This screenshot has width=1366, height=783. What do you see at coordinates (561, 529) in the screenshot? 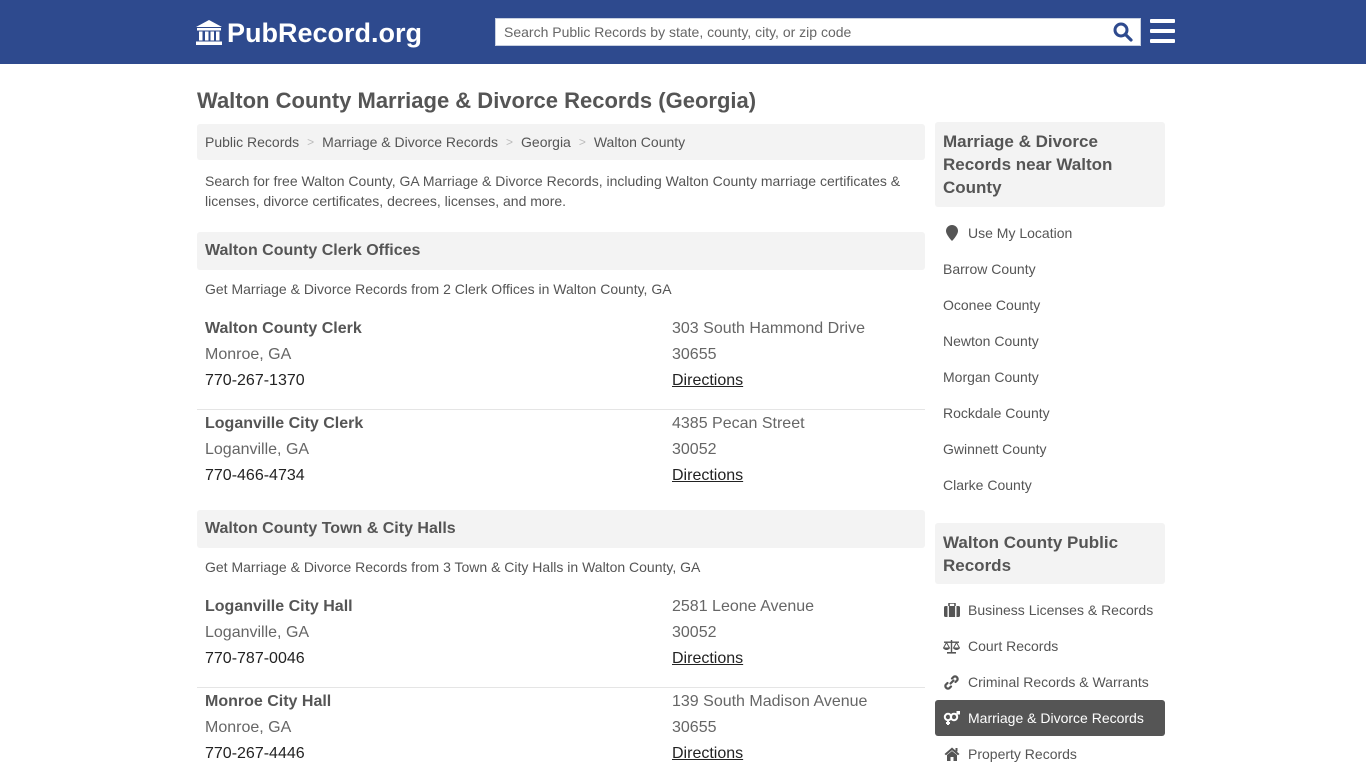
I see `section-heading-city-halls: Walton County Town & City Halls` at bounding box center [561, 529].